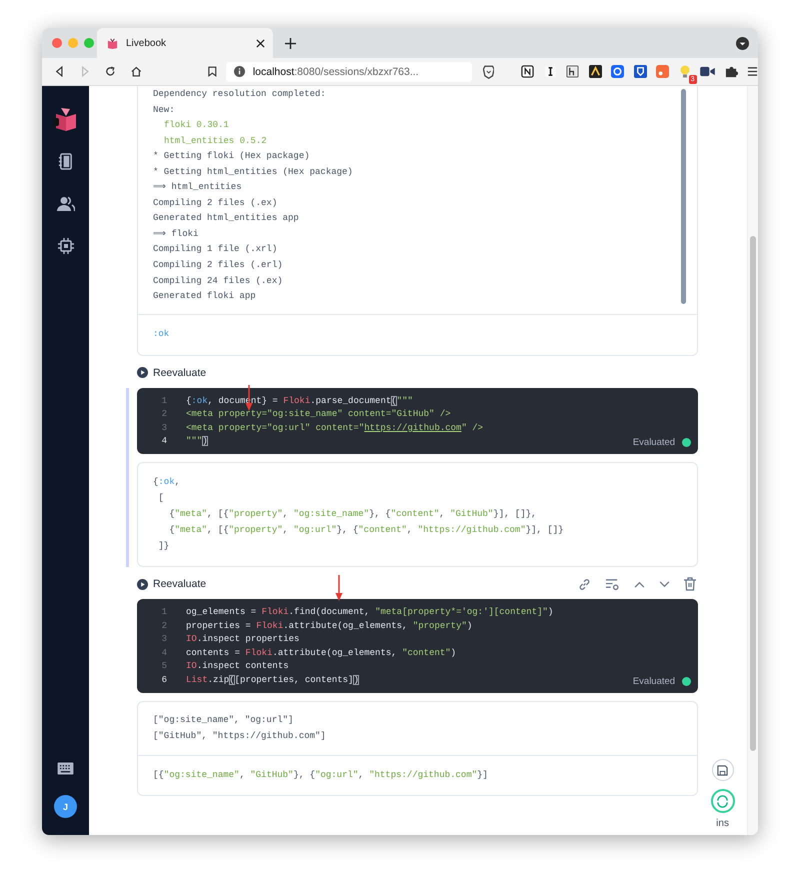 The image size is (800, 890). What do you see at coordinates (708, 71) in the screenshot?
I see `video-camera-icon` at bounding box center [708, 71].